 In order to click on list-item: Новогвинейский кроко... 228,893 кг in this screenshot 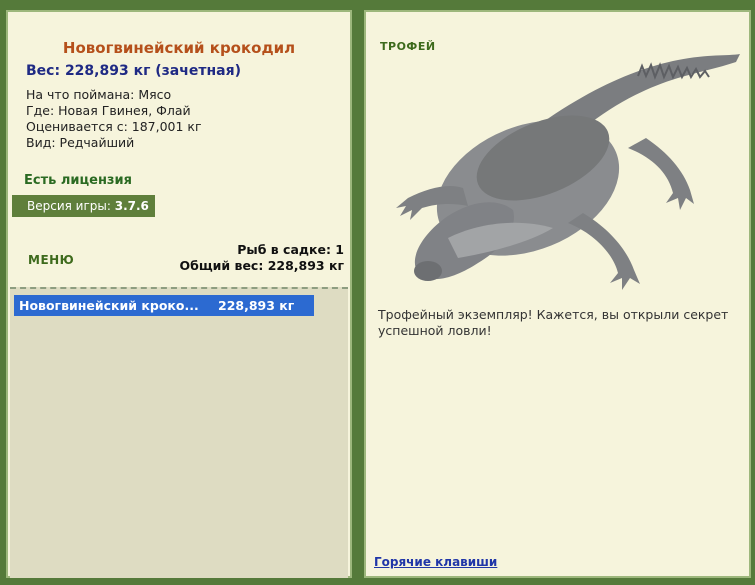, I will do `click(164, 305)`.